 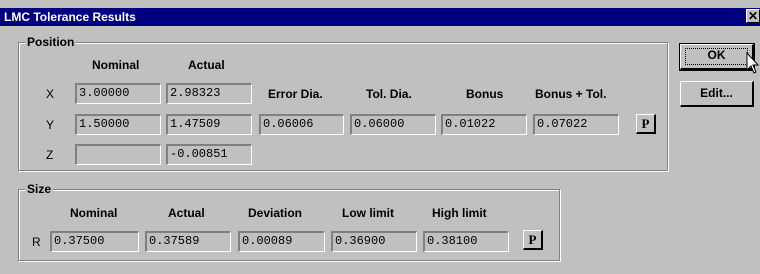 What do you see at coordinates (51, 42) in the screenshot?
I see `position-group-label: Position` at bounding box center [51, 42].